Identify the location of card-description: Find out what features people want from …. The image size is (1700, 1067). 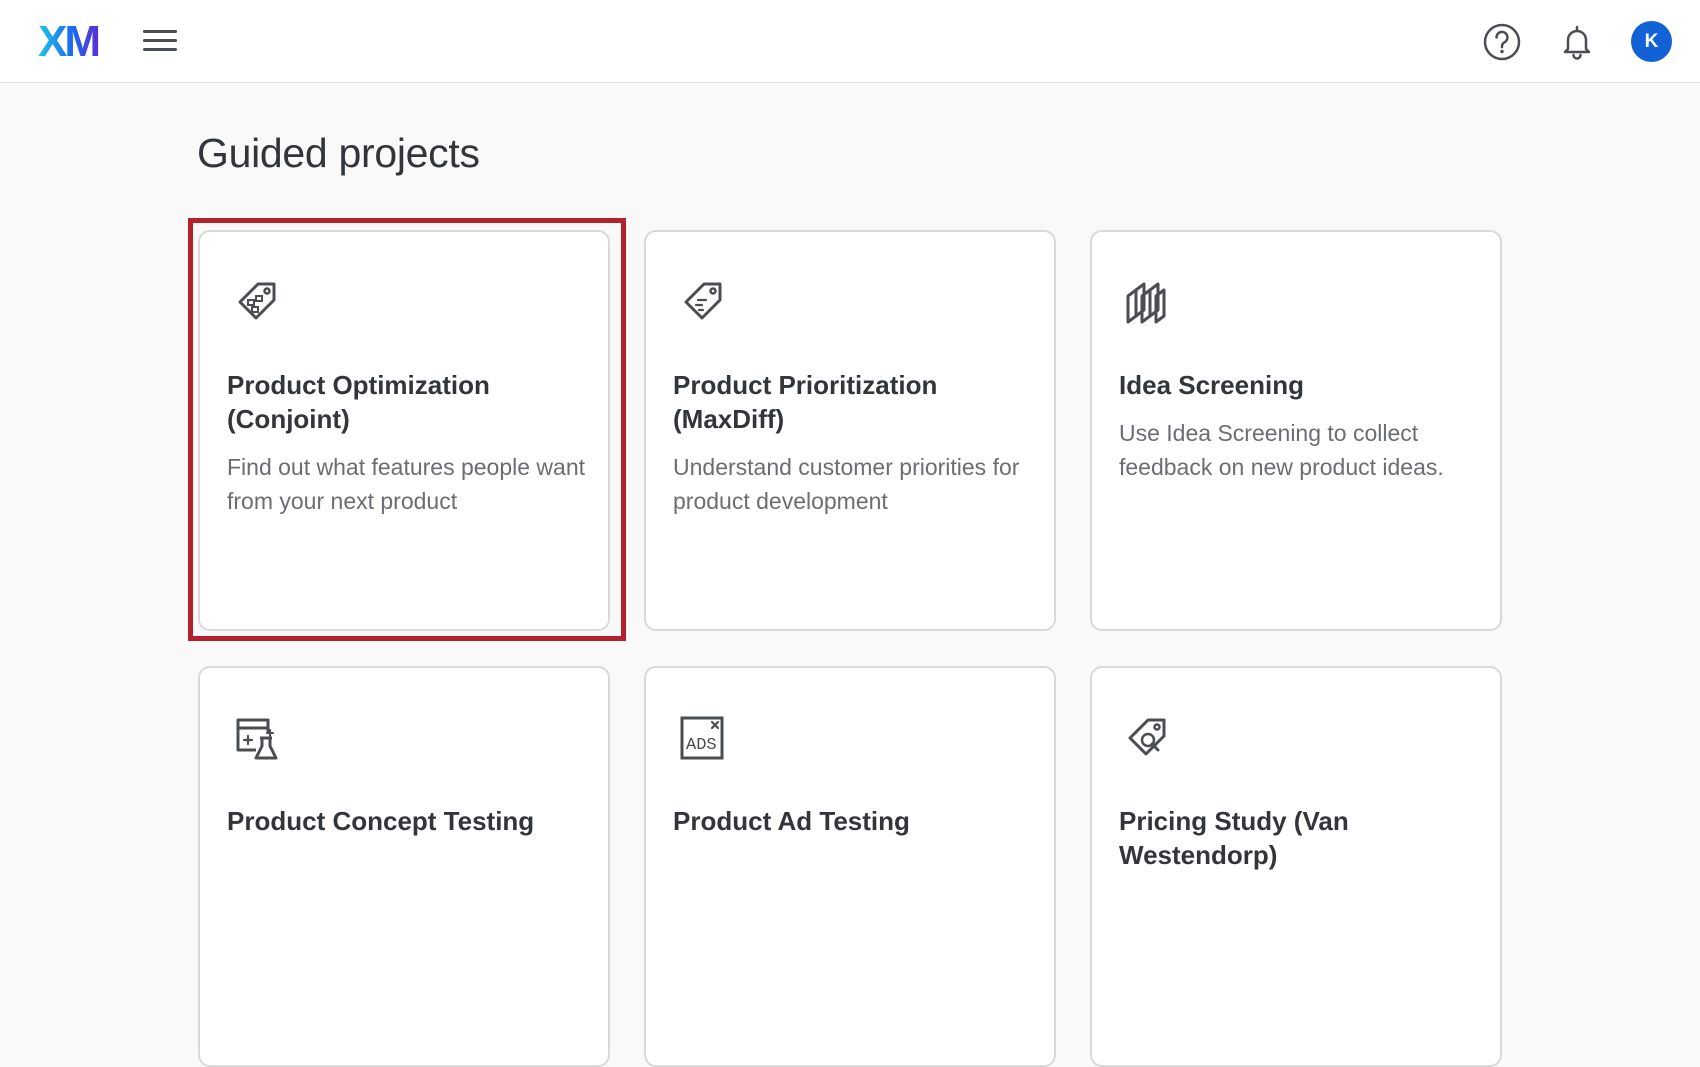
(406, 484).